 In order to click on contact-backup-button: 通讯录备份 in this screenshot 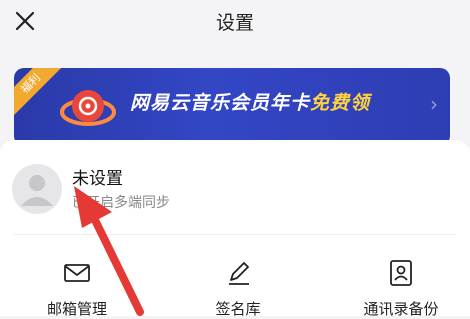, I will do `click(398, 288)`.